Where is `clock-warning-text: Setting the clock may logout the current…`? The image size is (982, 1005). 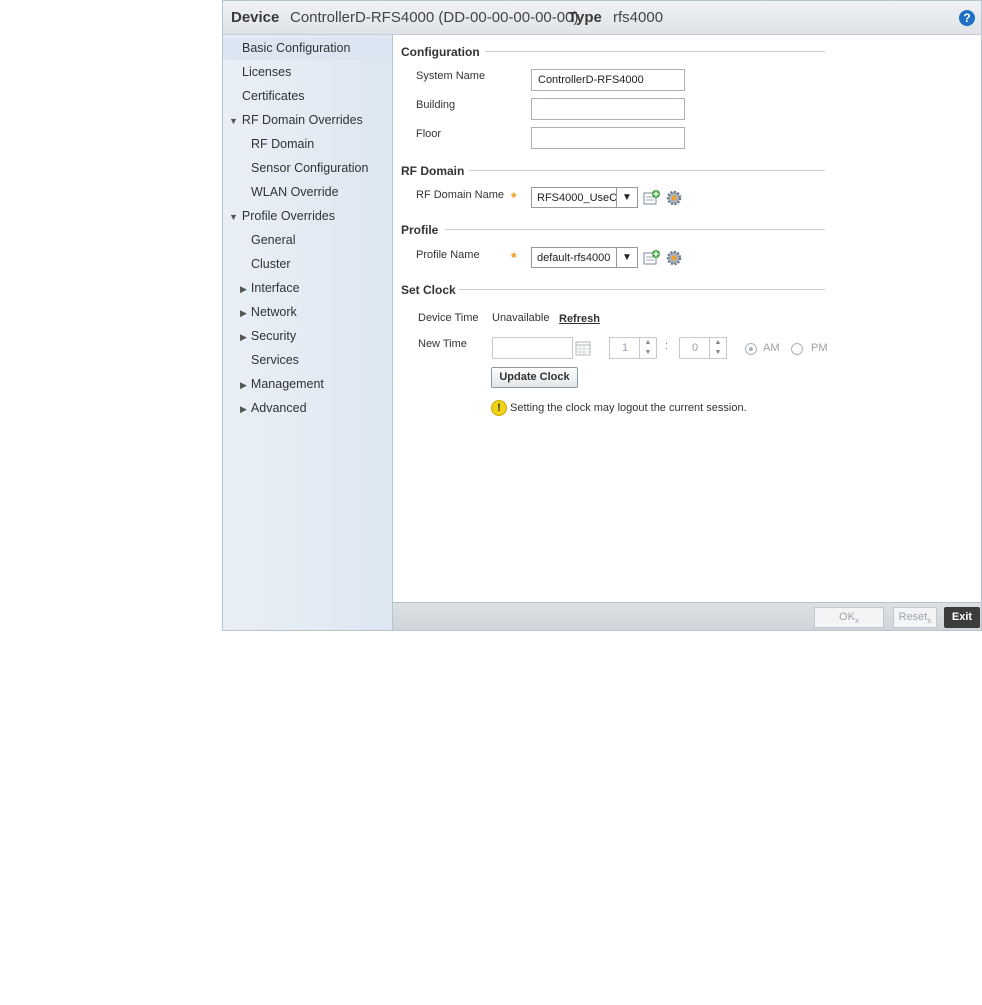 clock-warning-text: Setting the clock may logout the current… is located at coordinates (628, 408).